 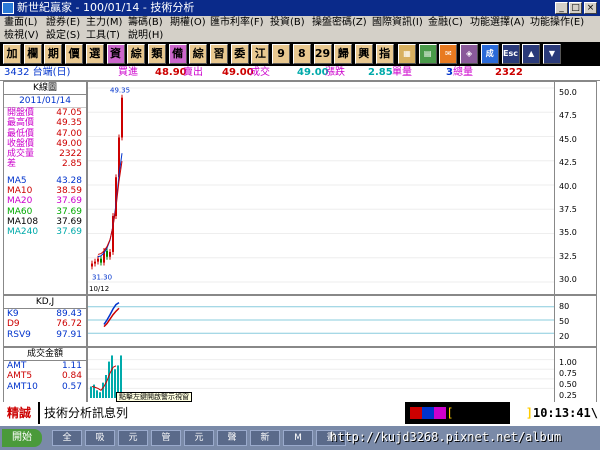 I want to click on menu-item: 檢視(V), so click(x=21, y=35).